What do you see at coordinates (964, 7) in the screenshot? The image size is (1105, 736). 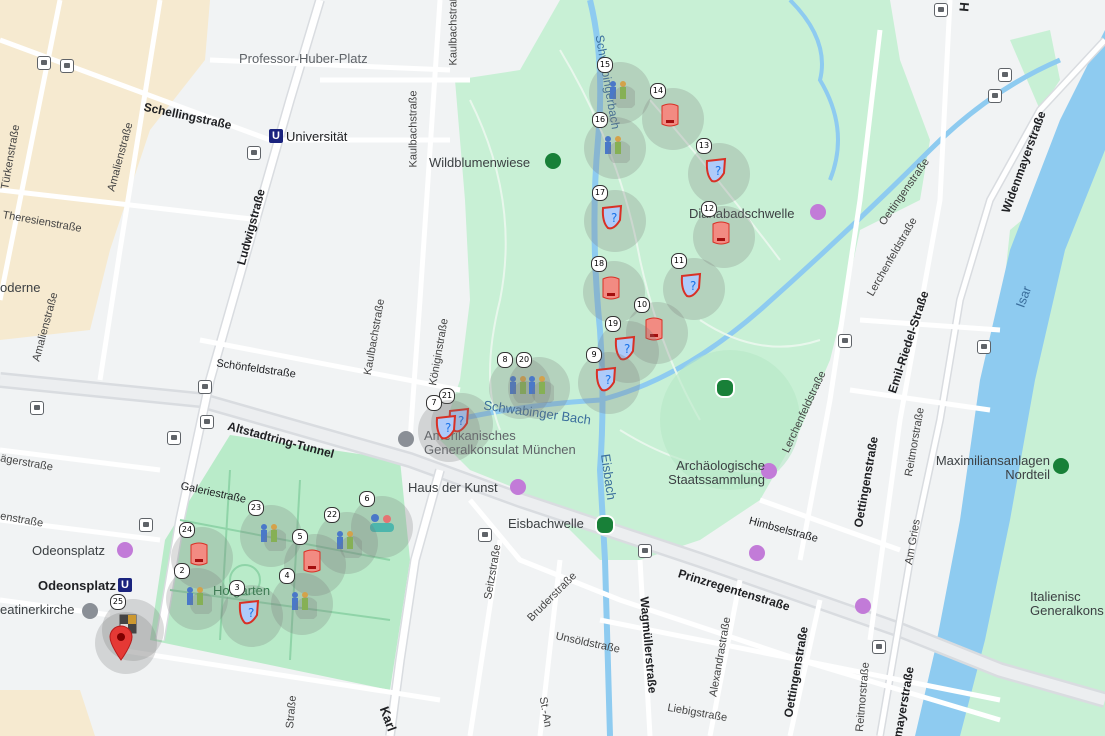 I see `label-h: H` at bounding box center [964, 7].